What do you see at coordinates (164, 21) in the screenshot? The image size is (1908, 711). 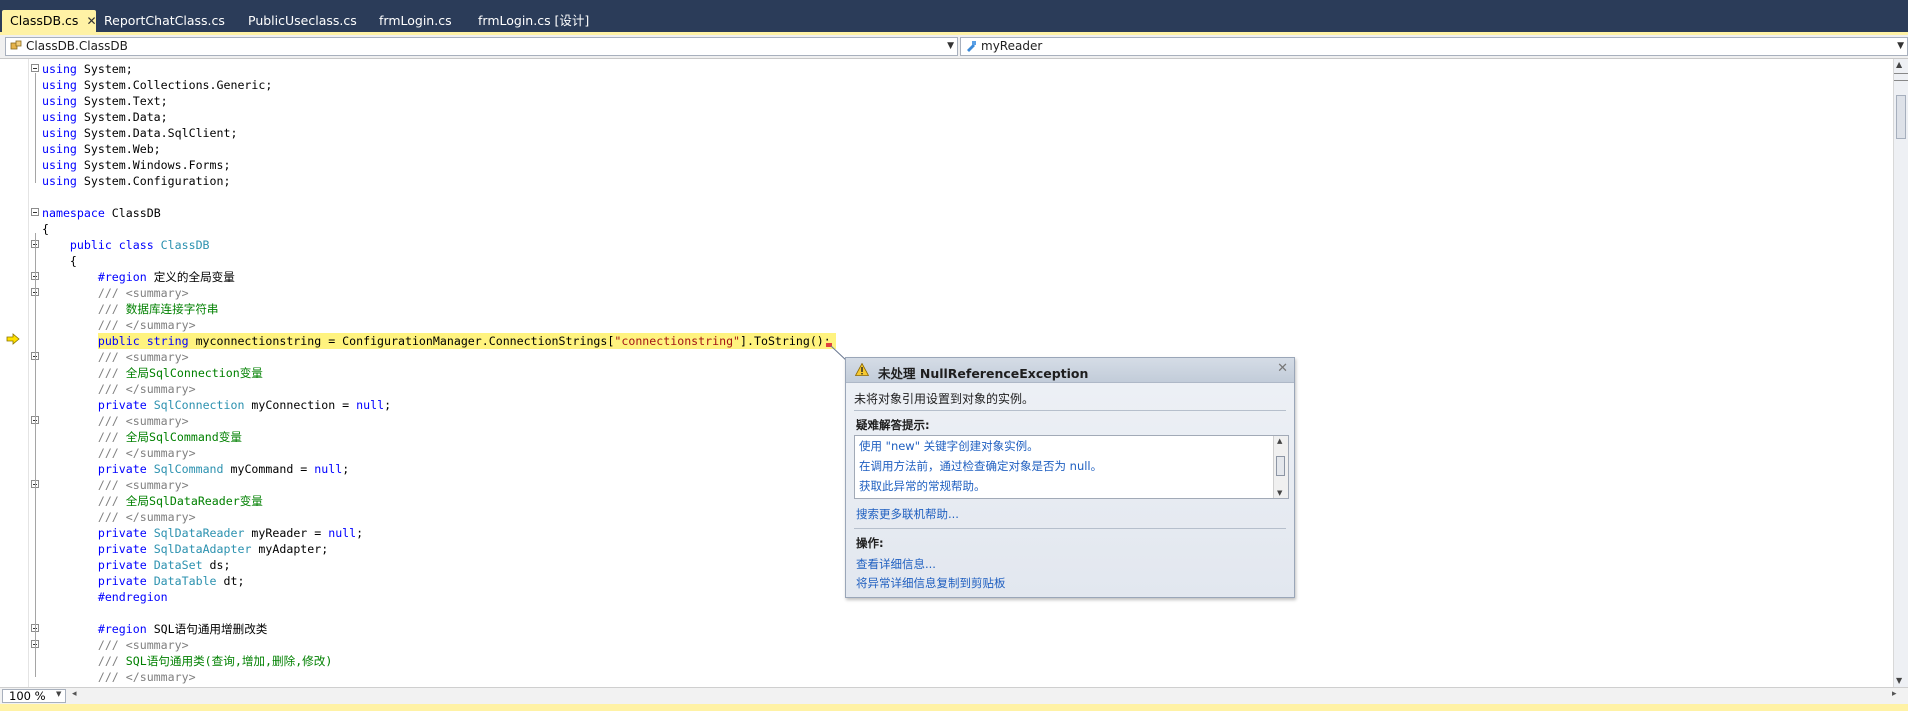 I see `tab-reportchatclass-cs: ReportChatClass.cs` at bounding box center [164, 21].